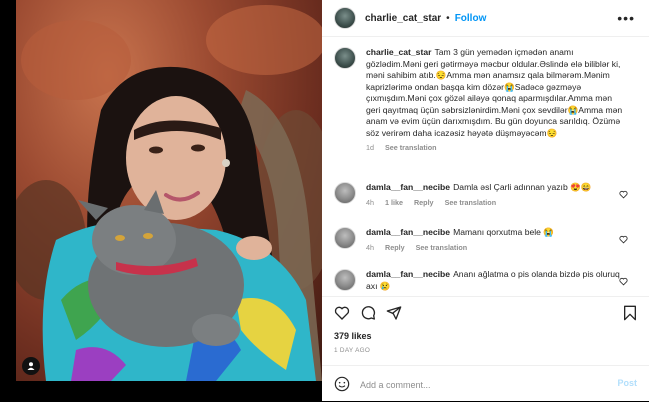  Describe the element at coordinates (353, 336) in the screenshot. I see `likes-count: 379 likes` at that location.